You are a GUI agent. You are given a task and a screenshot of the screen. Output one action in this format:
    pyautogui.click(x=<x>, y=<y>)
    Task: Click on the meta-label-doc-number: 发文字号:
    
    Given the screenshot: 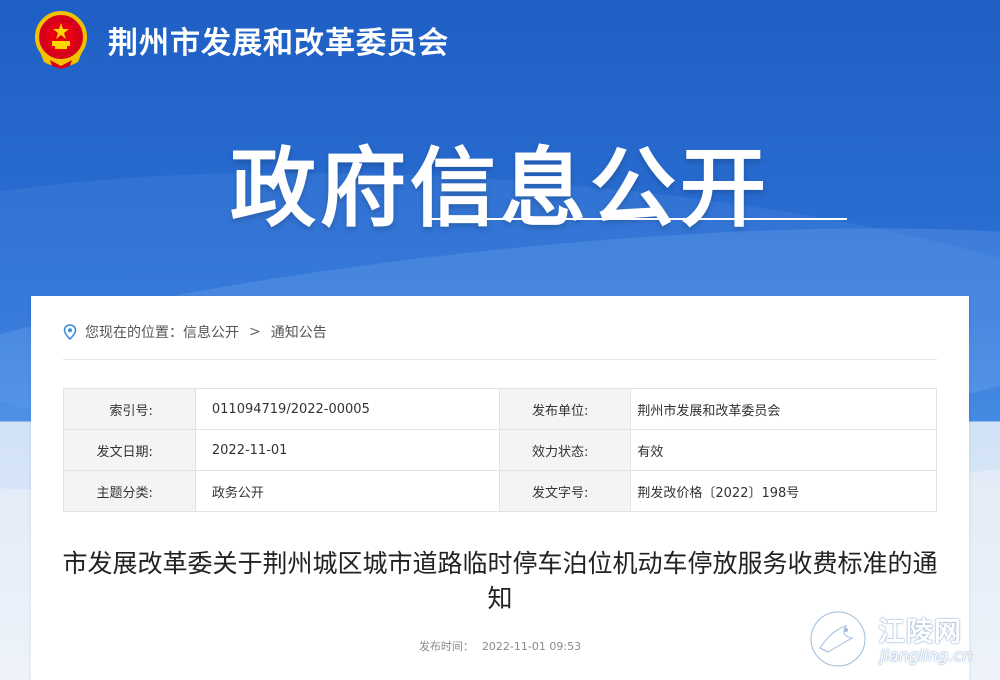 What is the action you would take?
    pyautogui.click(x=565, y=491)
    